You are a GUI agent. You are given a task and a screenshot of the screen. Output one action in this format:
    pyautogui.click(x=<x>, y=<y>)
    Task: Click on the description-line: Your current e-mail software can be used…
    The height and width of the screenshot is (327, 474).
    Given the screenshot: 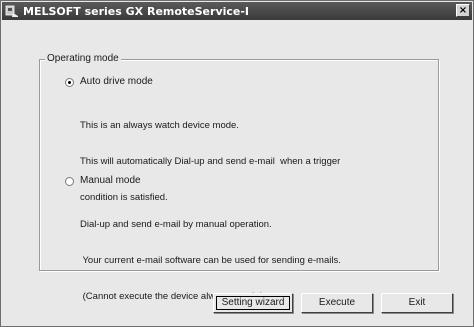 What is the action you would take?
    pyautogui.click(x=210, y=260)
    